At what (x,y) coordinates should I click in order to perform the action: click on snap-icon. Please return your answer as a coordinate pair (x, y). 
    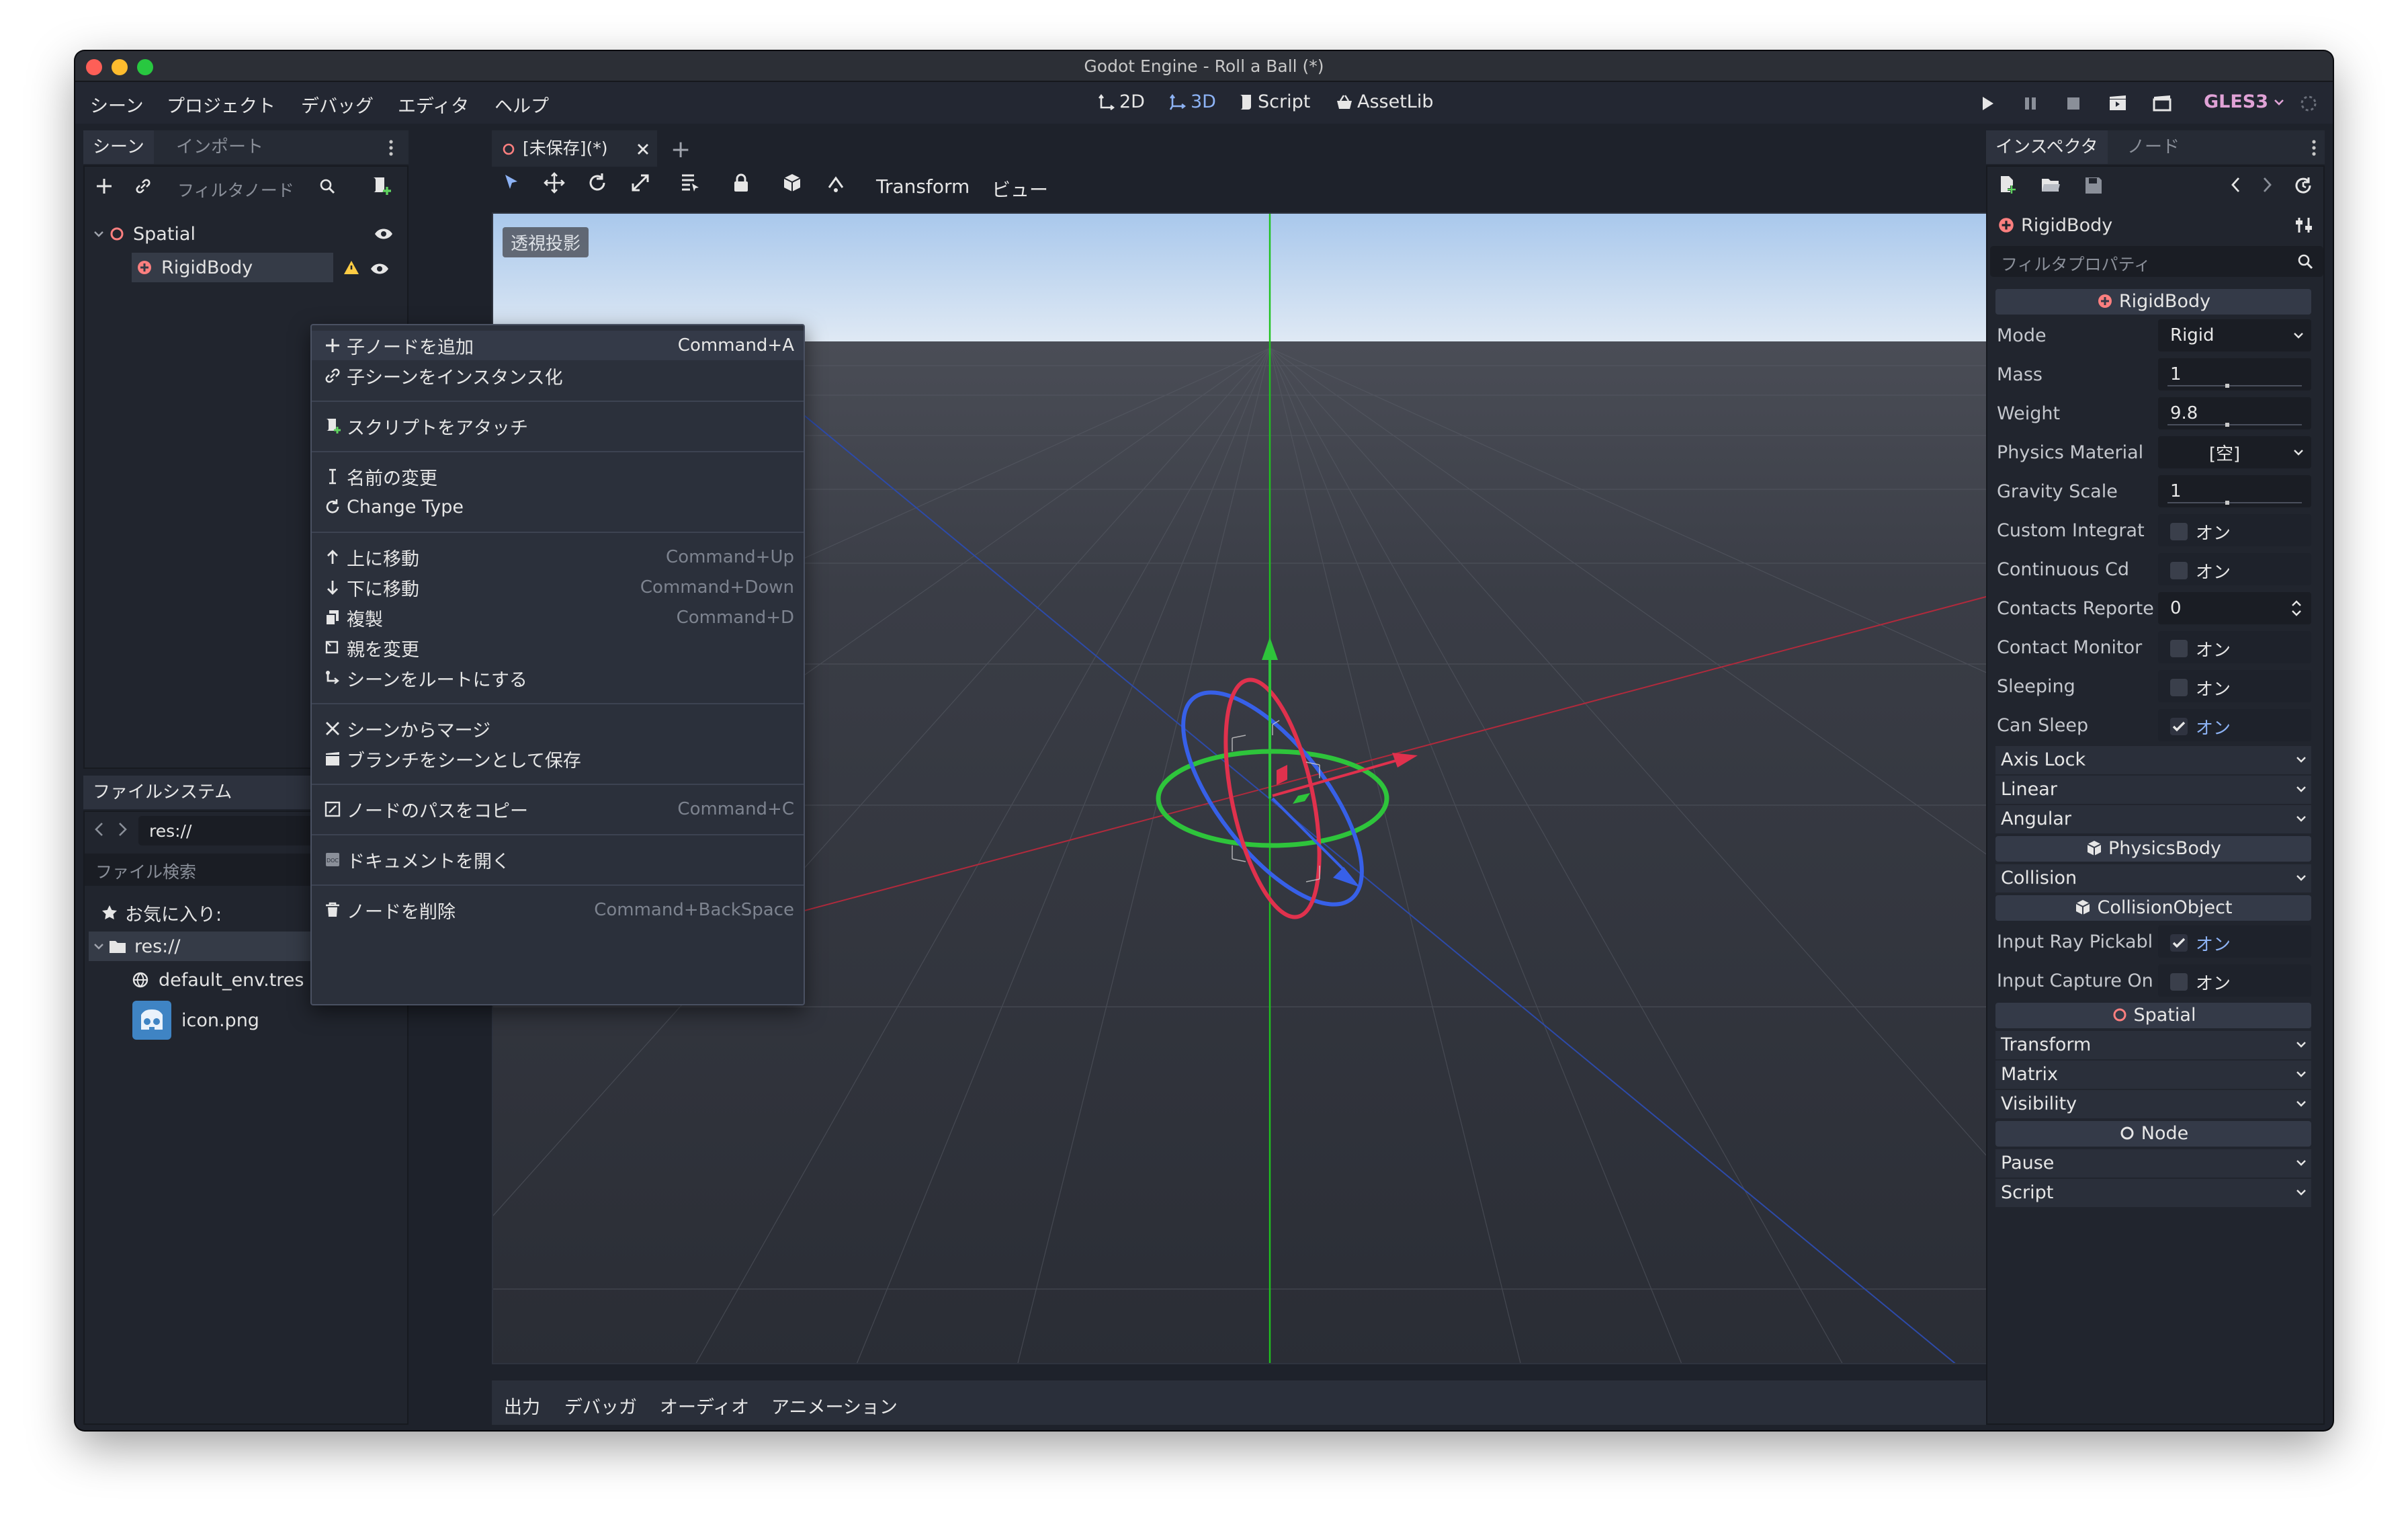
    Looking at the image, I should click on (836, 182).